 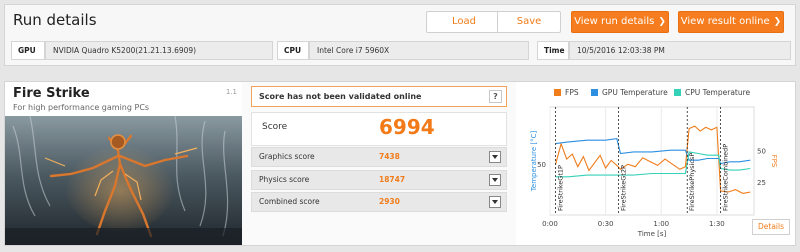 What do you see at coordinates (55, 20) in the screenshot?
I see `run-details-title: Run details` at bounding box center [55, 20].